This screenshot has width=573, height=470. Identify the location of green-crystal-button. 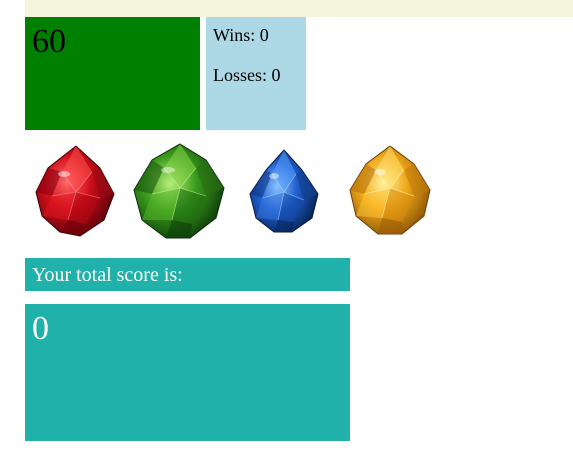
(180, 192).